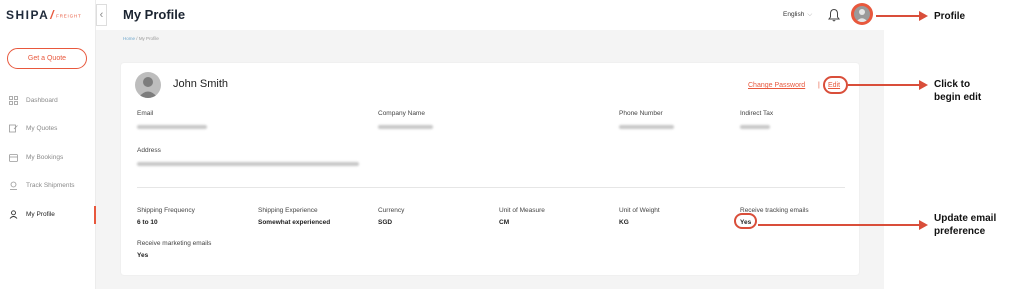  I want to click on avatar-icon, so click(862, 15).